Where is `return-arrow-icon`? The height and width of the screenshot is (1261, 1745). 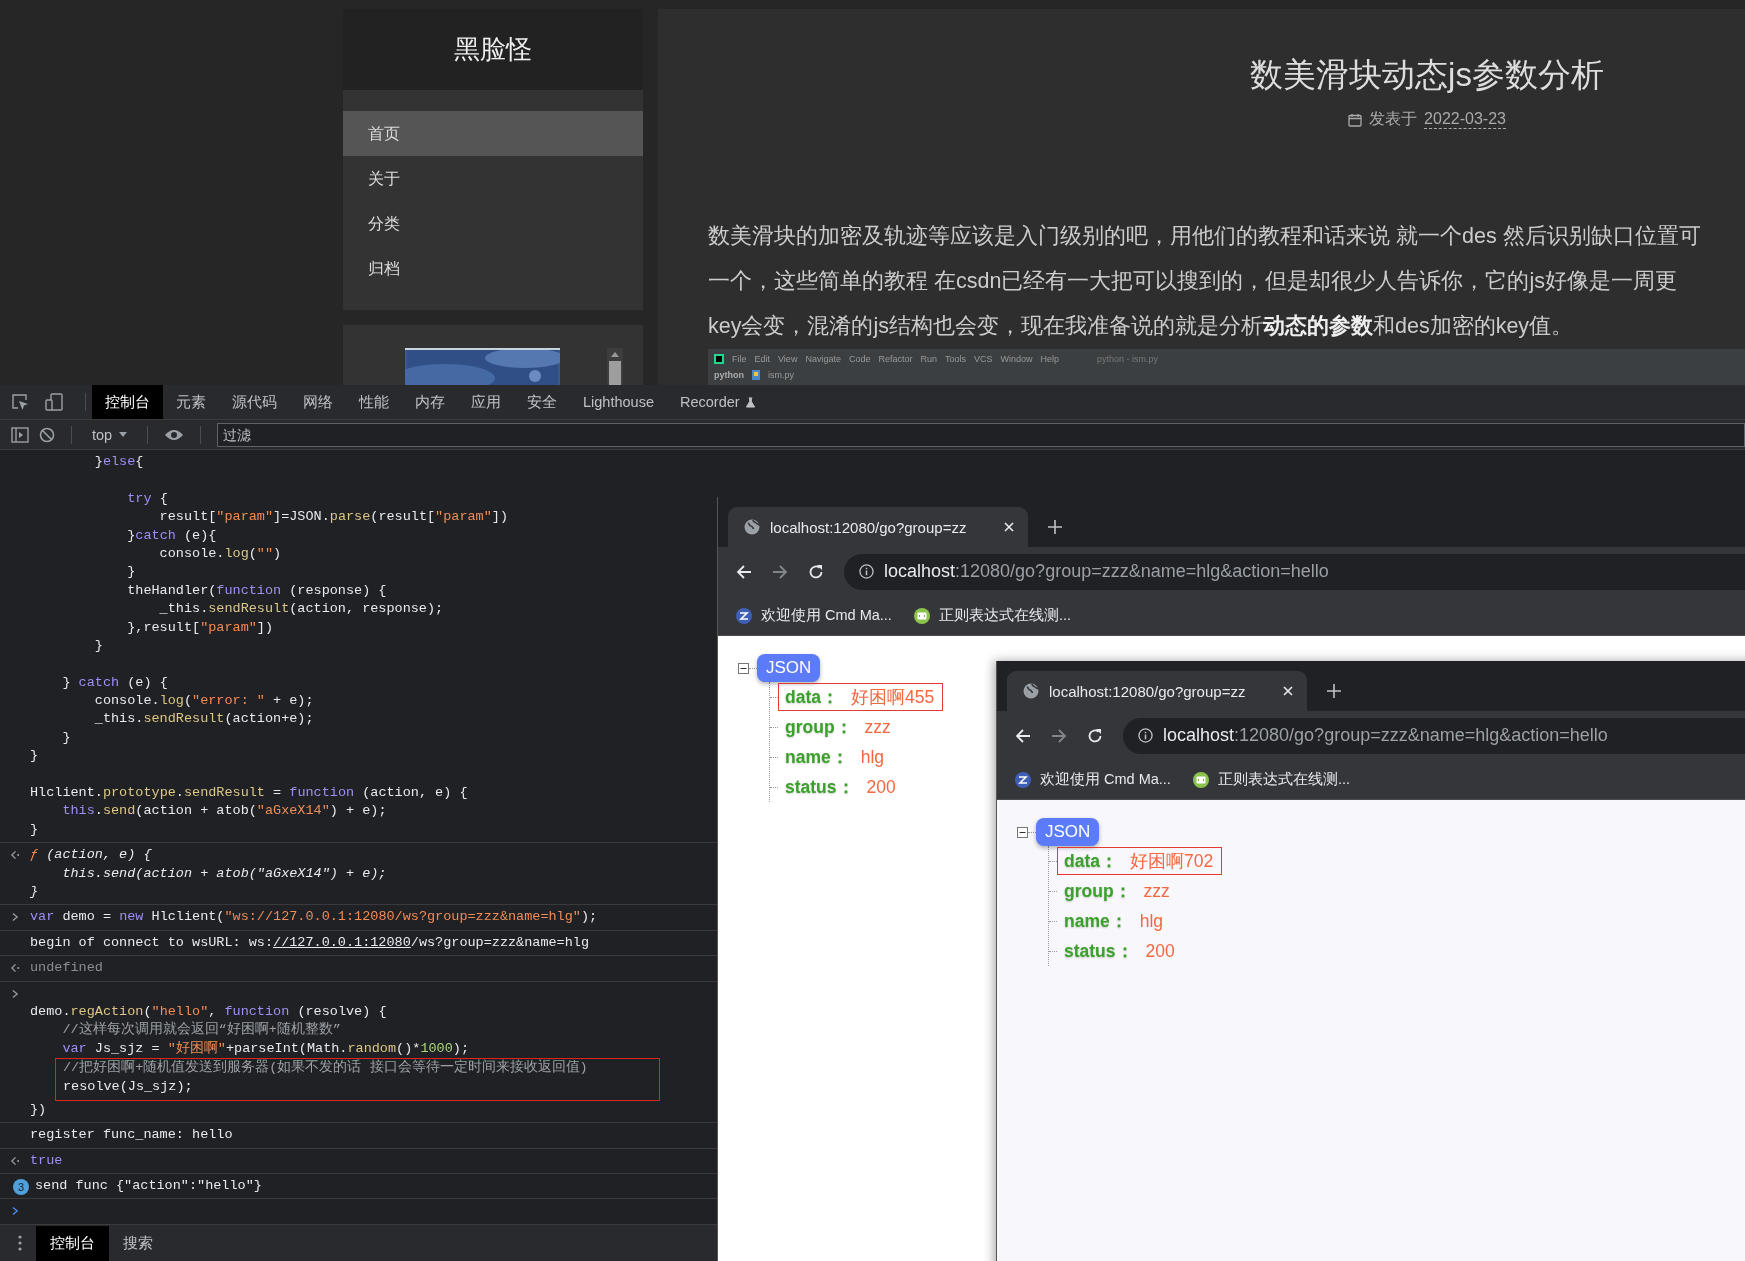
return-arrow-icon is located at coordinates (15, 855).